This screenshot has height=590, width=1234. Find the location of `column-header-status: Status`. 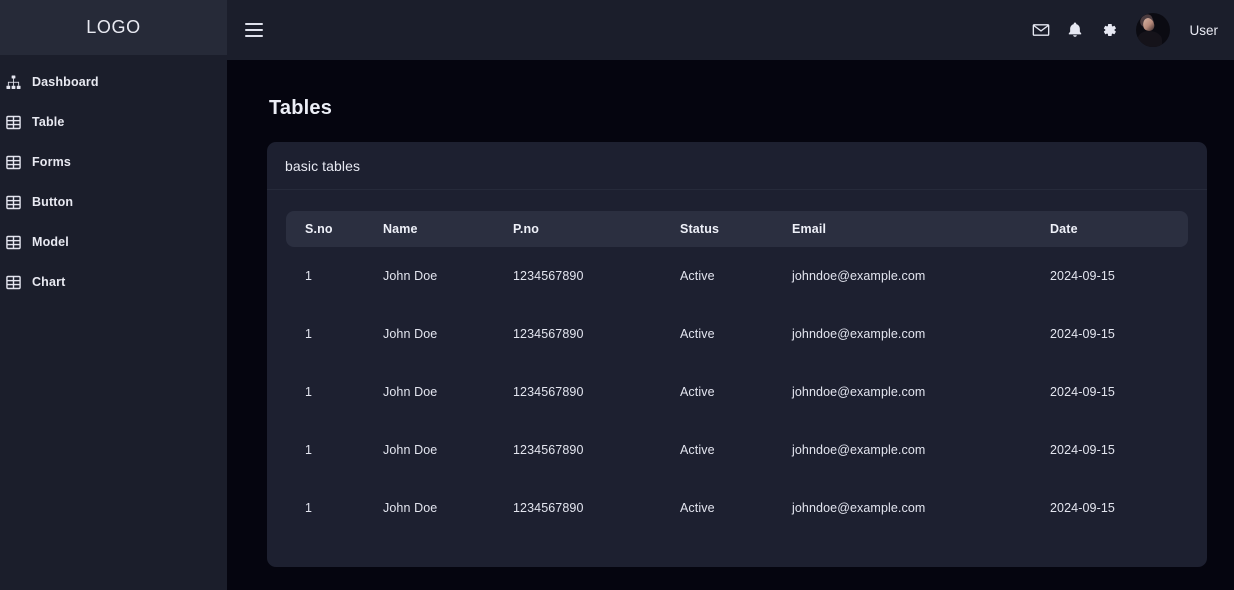

column-header-status: Status is located at coordinates (736, 229).